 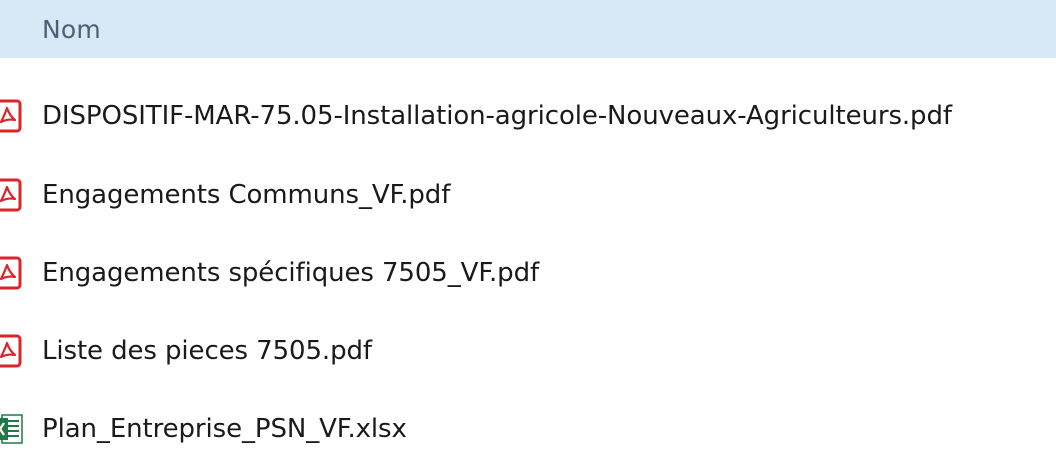 What do you see at coordinates (246, 195) in the screenshot?
I see `file-name: Engagements Communs_VF.pdf` at bounding box center [246, 195].